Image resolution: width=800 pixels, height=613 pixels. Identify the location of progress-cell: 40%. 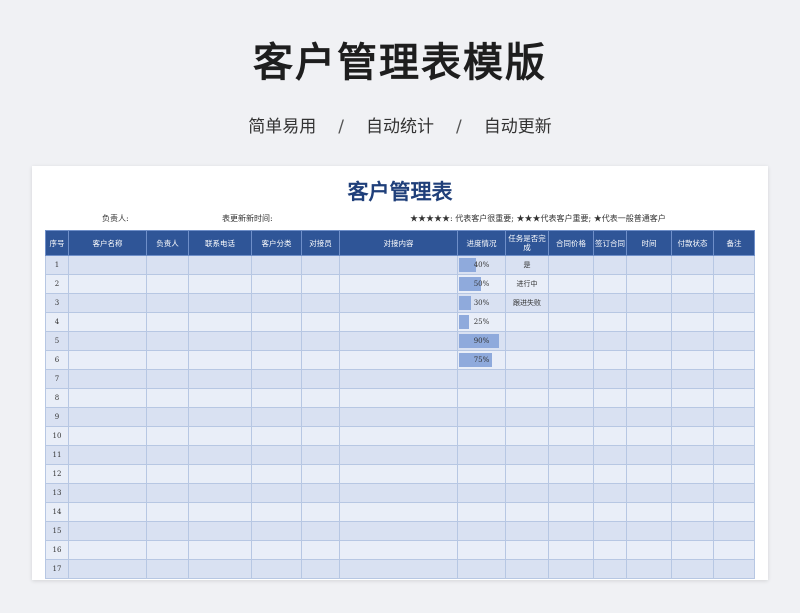
(481, 265).